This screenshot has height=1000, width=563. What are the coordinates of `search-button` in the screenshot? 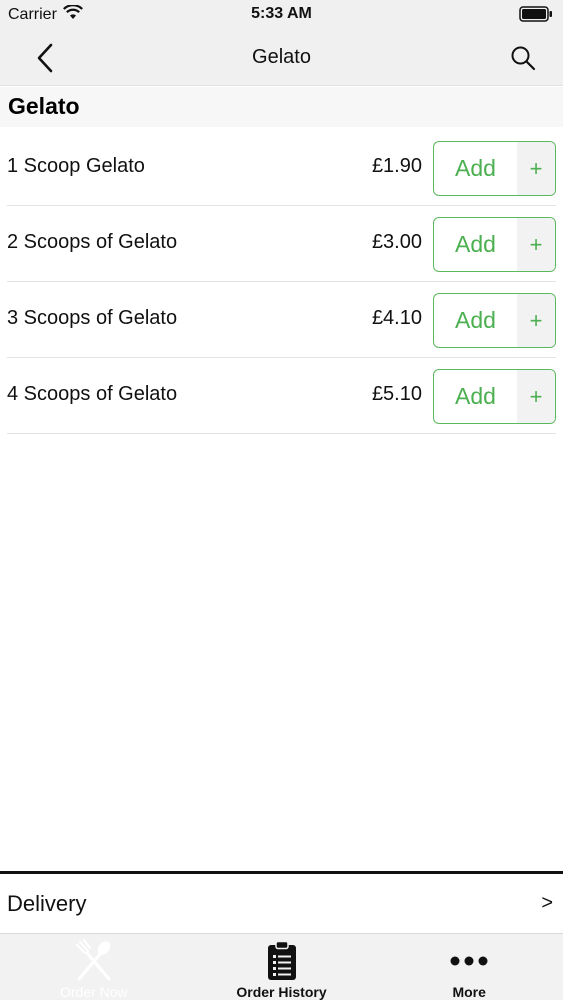 It's located at (523, 58).